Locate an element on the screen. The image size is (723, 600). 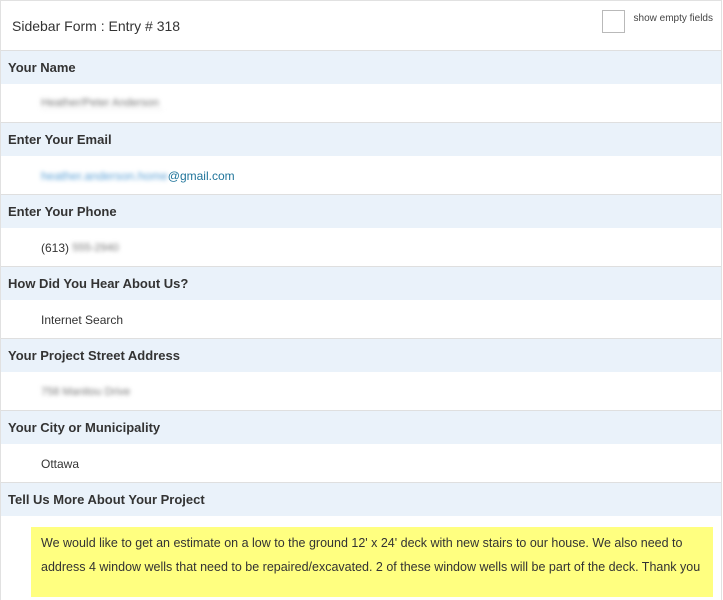
field-label-email: Enter Your Email is located at coordinates (361, 140).